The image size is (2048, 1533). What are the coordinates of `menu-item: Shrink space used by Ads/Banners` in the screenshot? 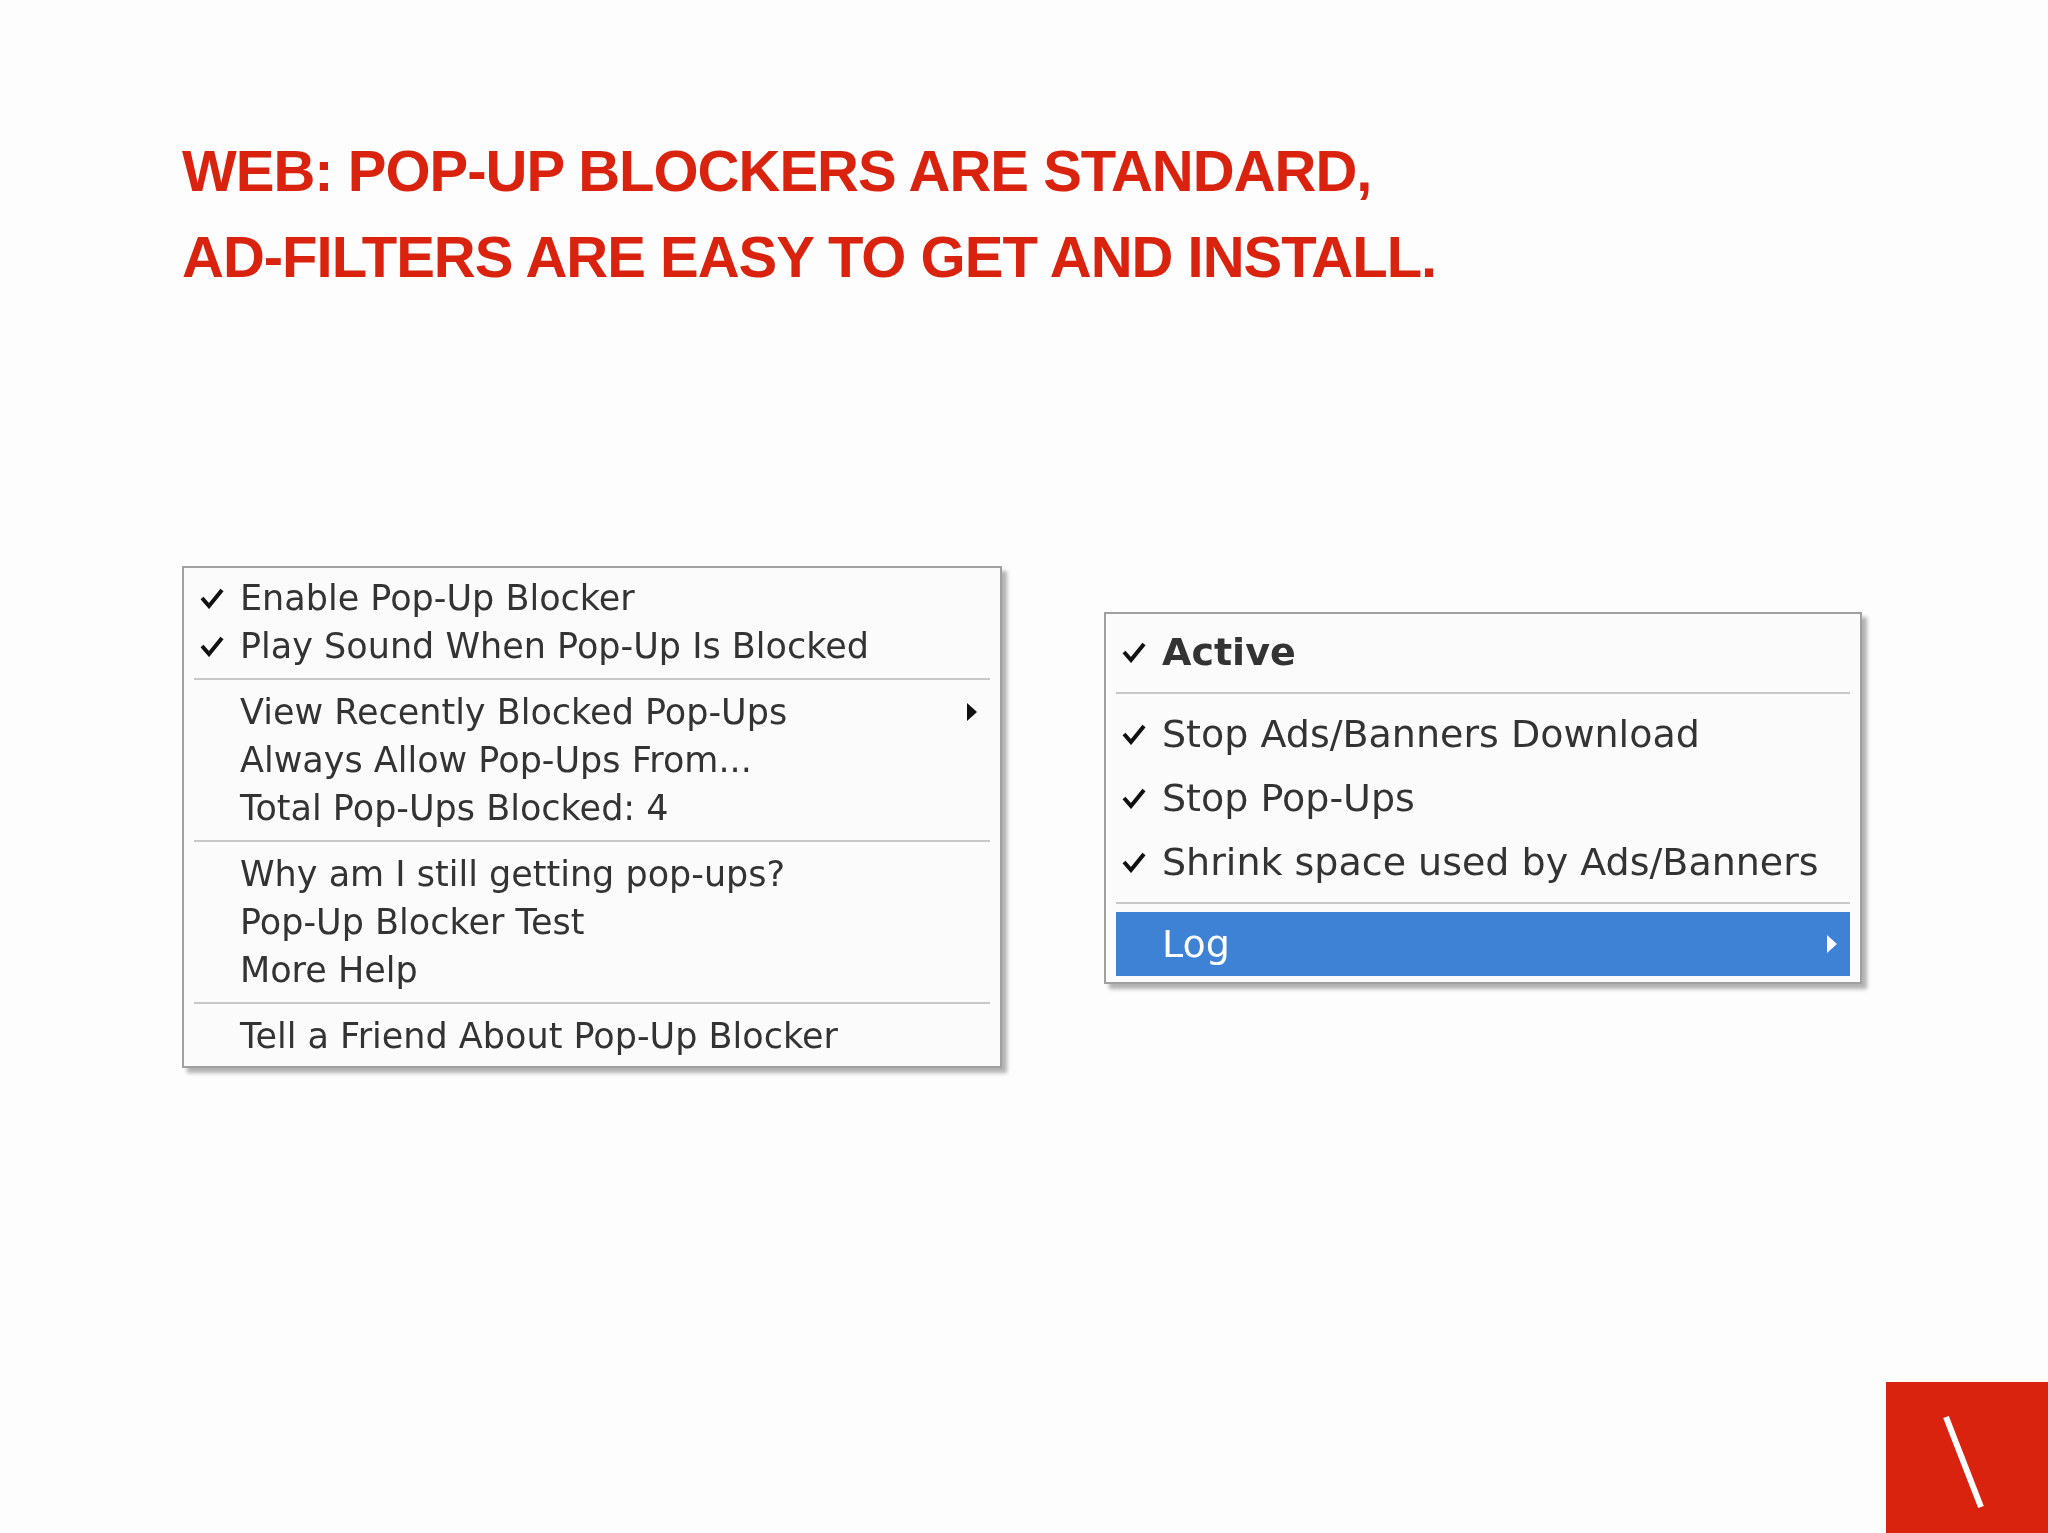 It's located at (1483, 862).